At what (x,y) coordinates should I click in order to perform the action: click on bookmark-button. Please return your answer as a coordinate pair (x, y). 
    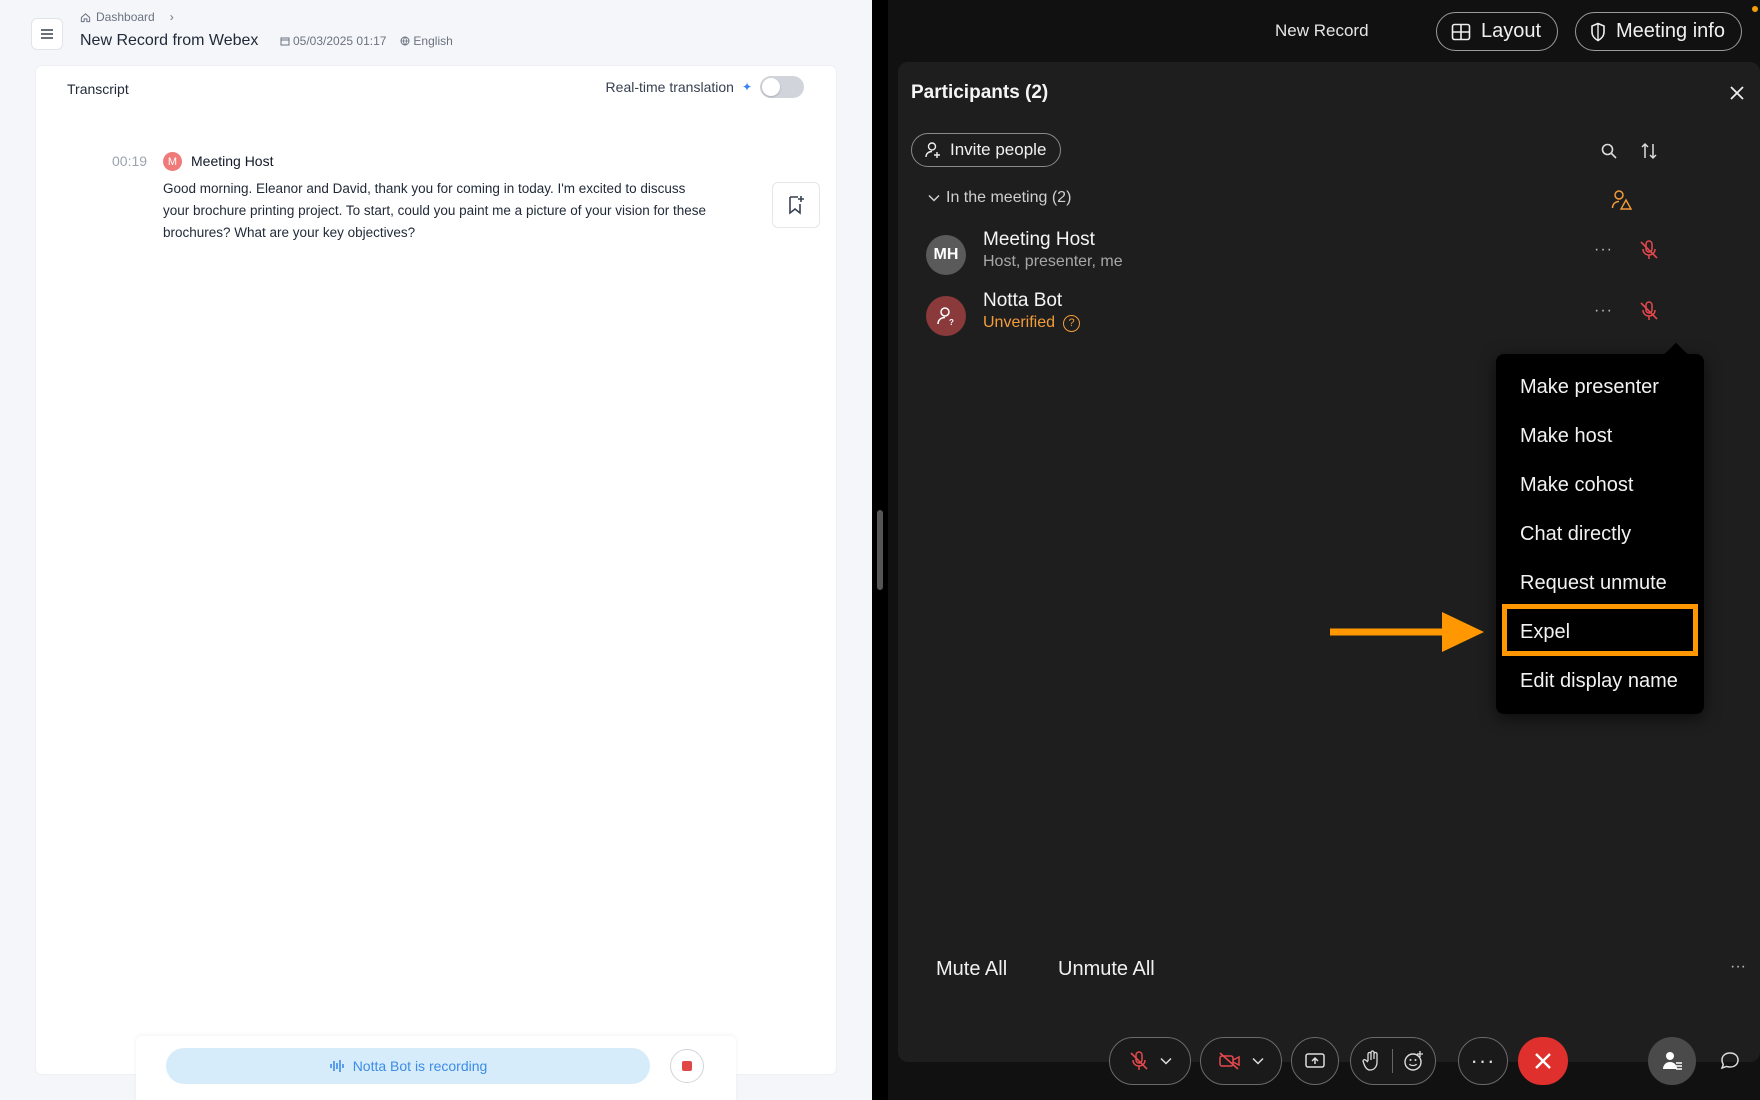
    Looking at the image, I should click on (796, 205).